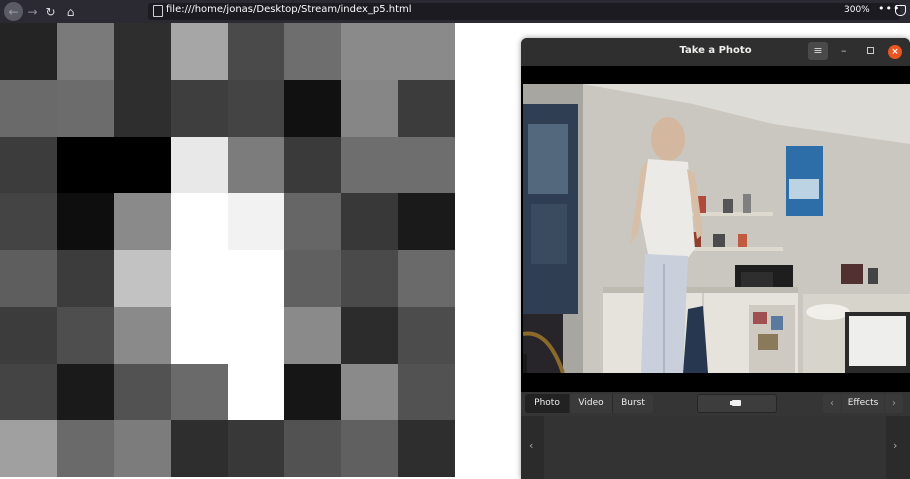 The height and width of the screenshot is (479, 910). I want to click on forward-arrow-icon: →, so click(32, 11).